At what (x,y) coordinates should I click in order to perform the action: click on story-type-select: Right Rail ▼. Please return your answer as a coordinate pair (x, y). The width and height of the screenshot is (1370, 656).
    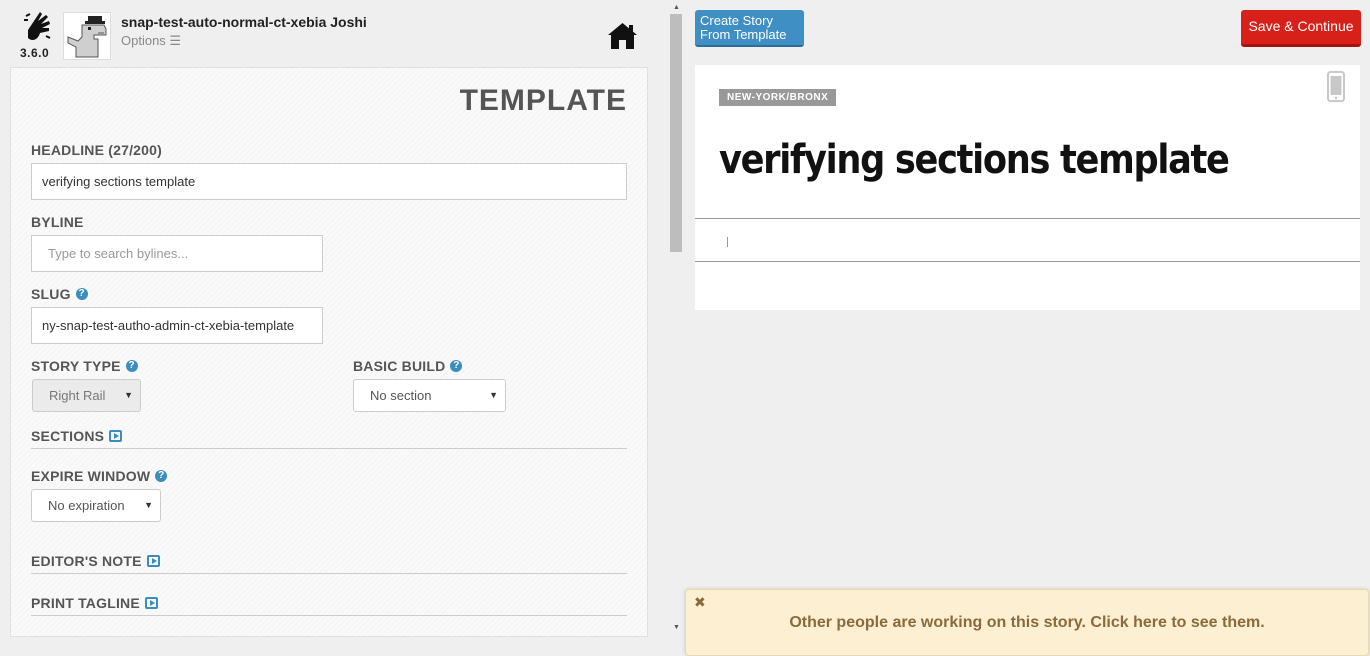
    Looking at the image, I should click on (86, 395).